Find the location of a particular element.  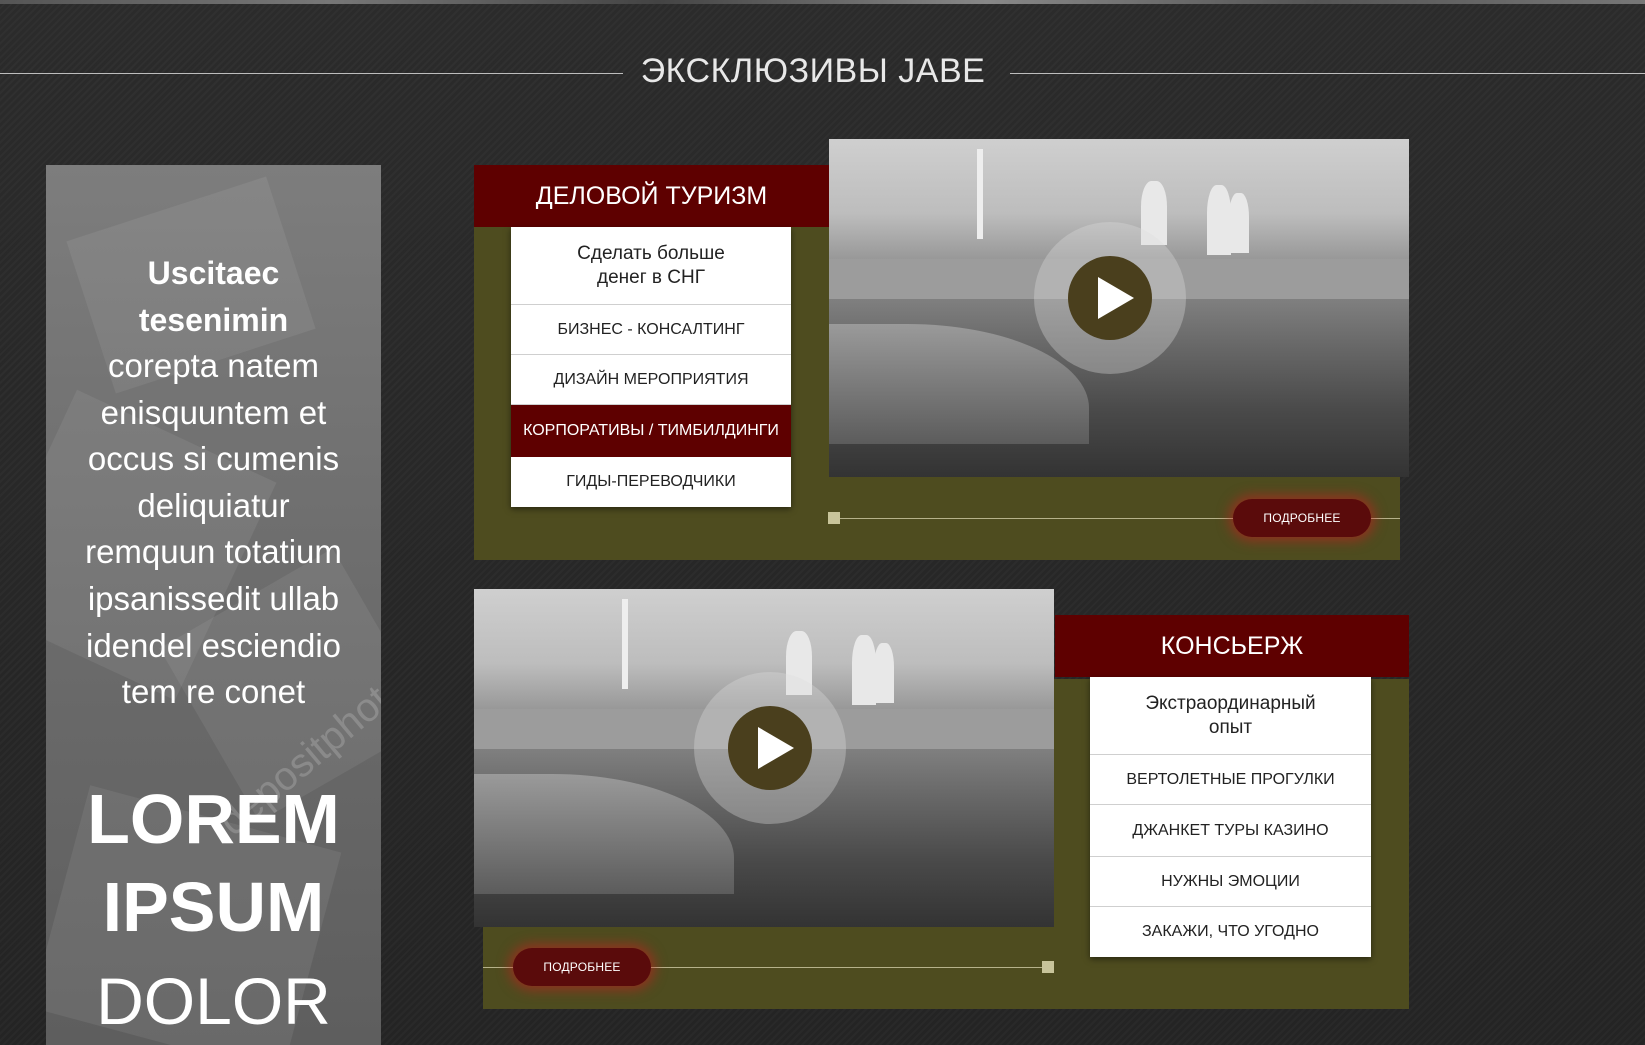

video-bay is located at coordinates (604, 834).